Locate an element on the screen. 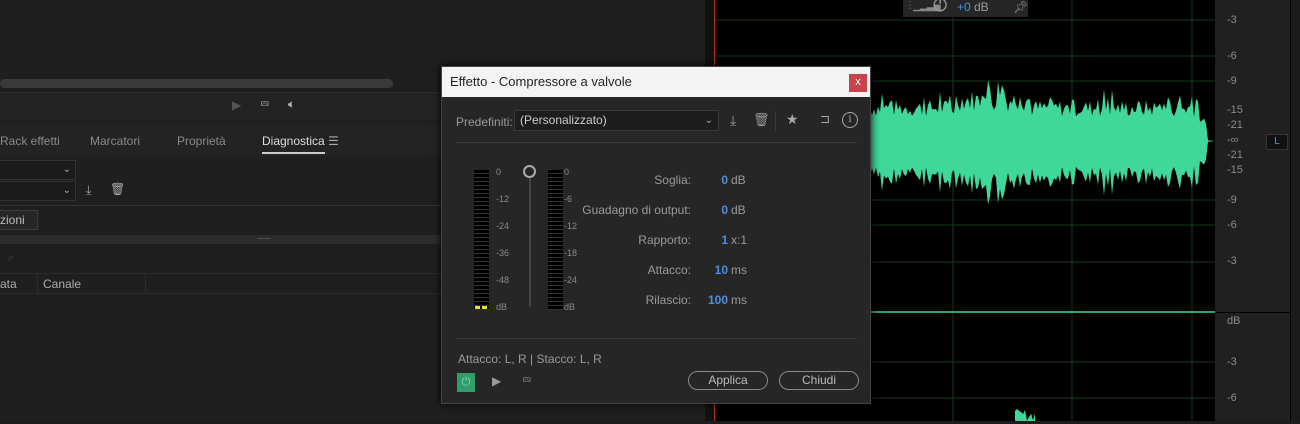 The height and width of the screenshot is (424, 1300). tab-proprieta: Proprietà is located at coordinates (201, 141).